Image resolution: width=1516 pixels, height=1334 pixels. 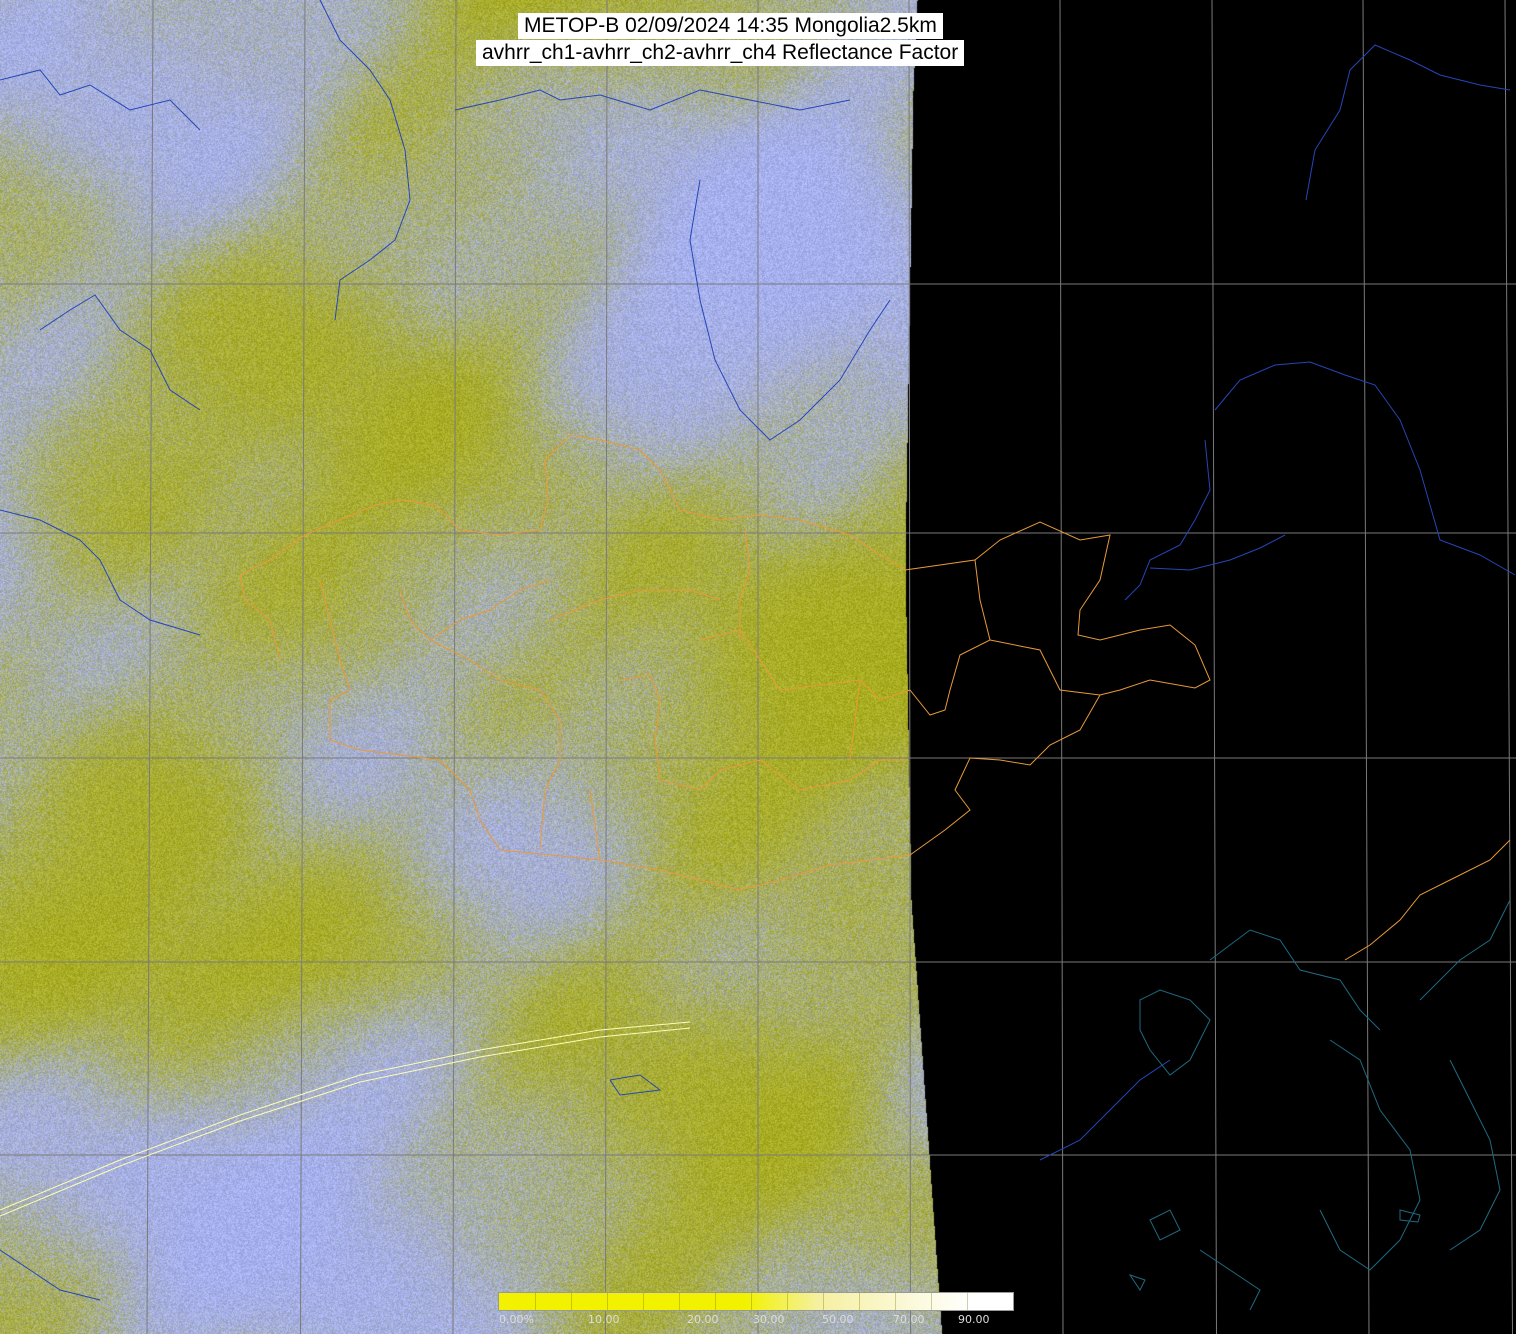 I want to click on image-title: METOP-B 02/09/2024 14:35 Mongolia2.5km, so click(x=730, y=26).